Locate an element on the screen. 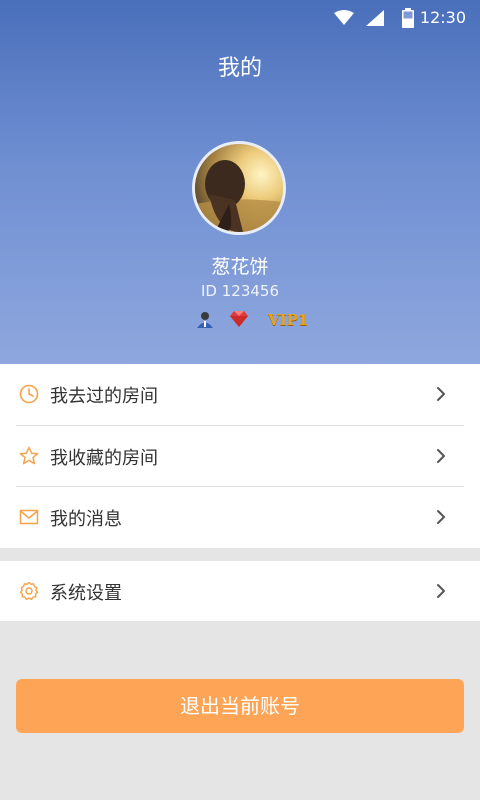 The image size is (480, 800). badge-row: VIP1 is located at coordinates (240, 321).